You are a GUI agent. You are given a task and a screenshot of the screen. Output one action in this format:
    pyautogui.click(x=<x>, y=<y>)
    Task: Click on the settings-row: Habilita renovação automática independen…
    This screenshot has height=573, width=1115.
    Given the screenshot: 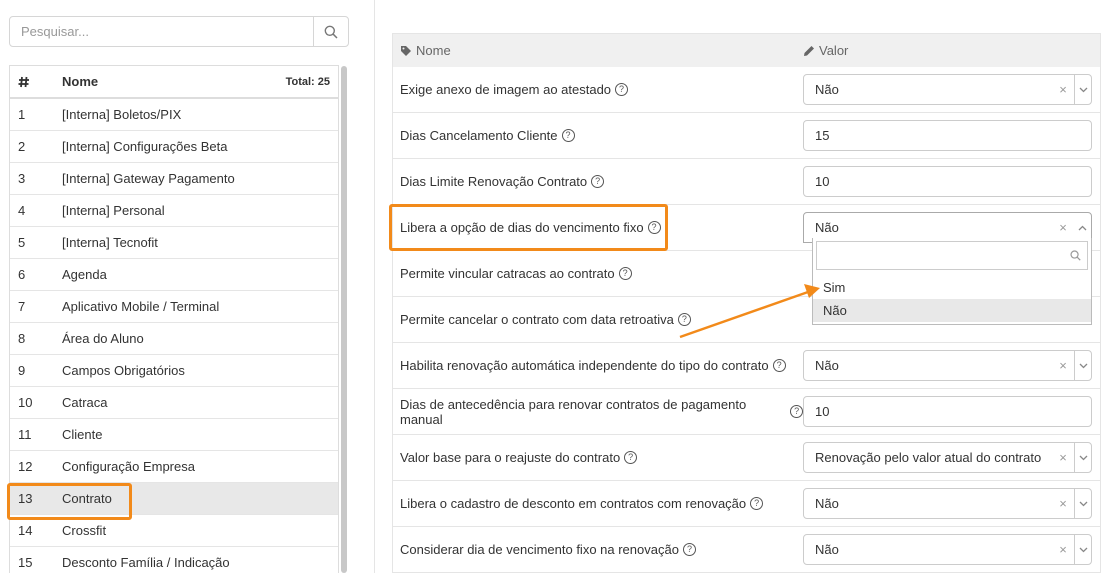 What is the action you would take?
    pyautogui.click(x=746, y=366)
    